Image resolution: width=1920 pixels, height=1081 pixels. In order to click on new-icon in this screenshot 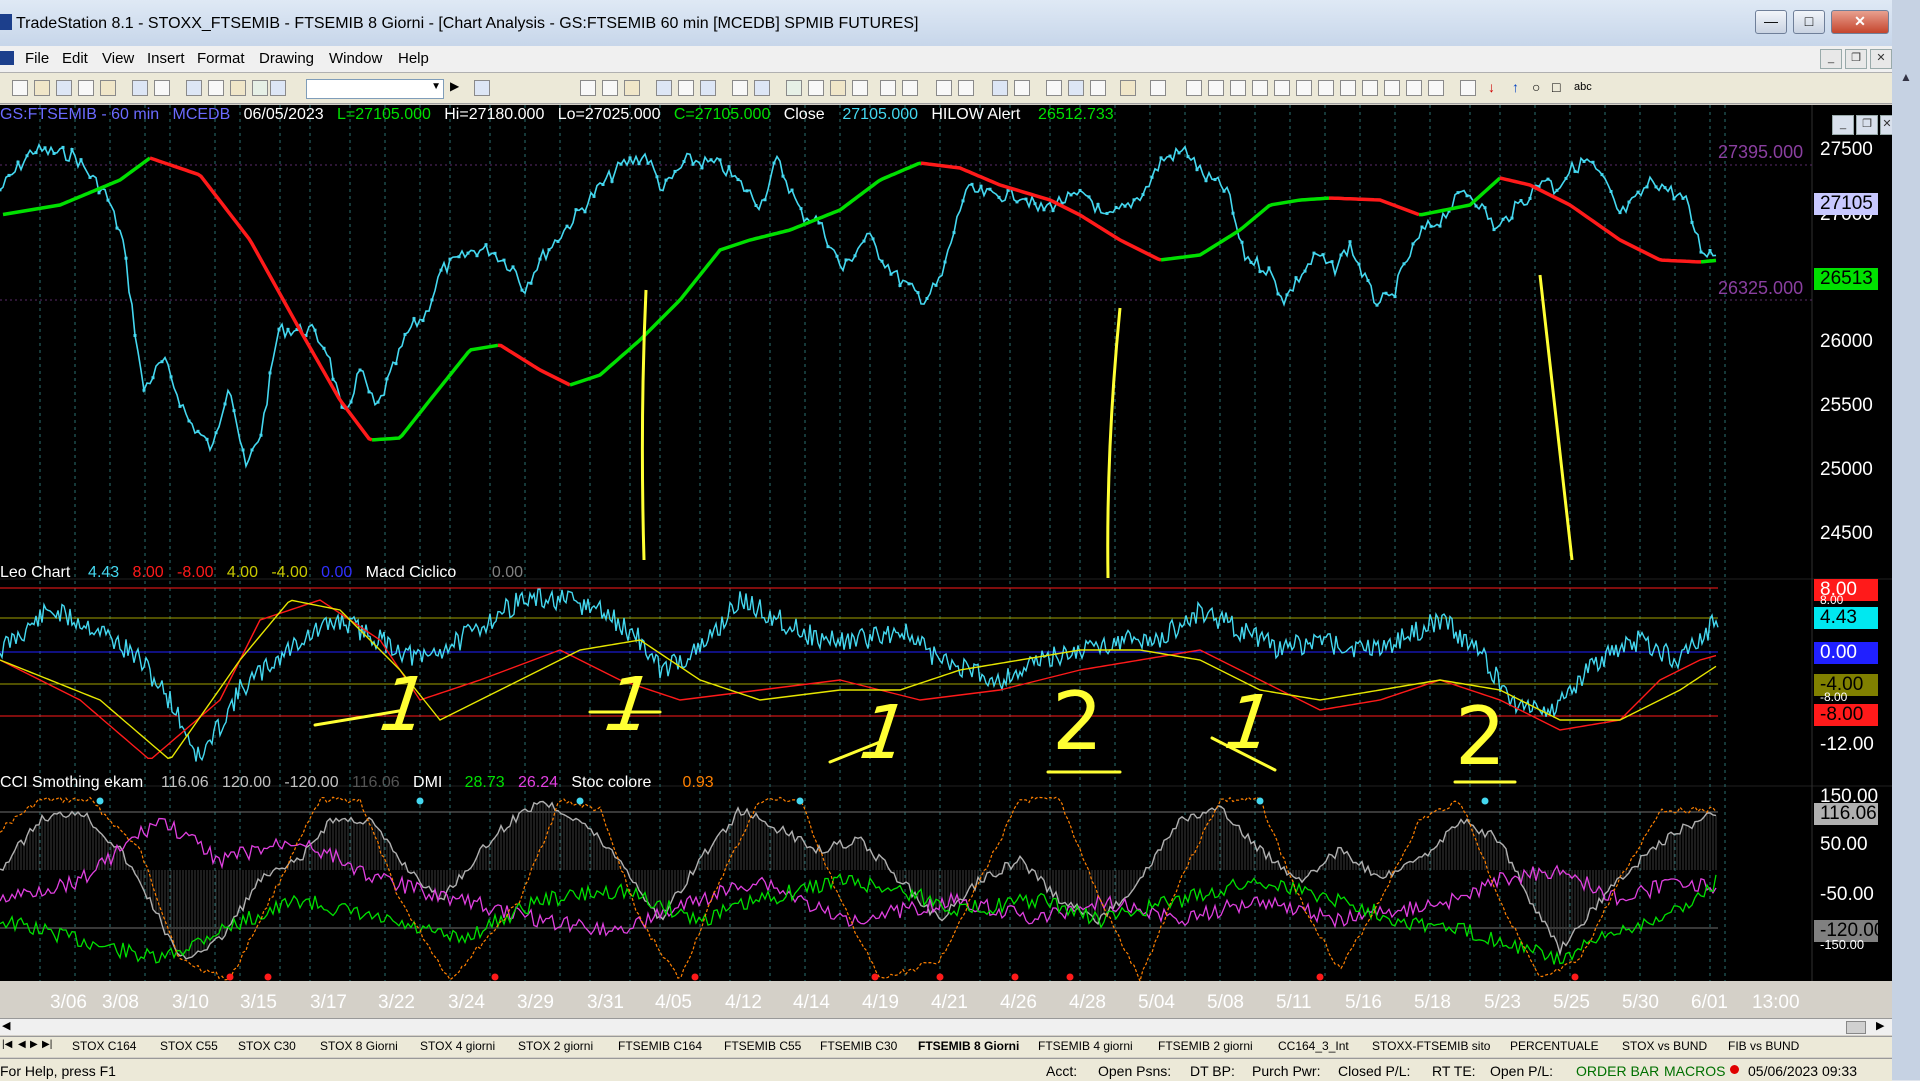, I will do `click(20, 88)`.